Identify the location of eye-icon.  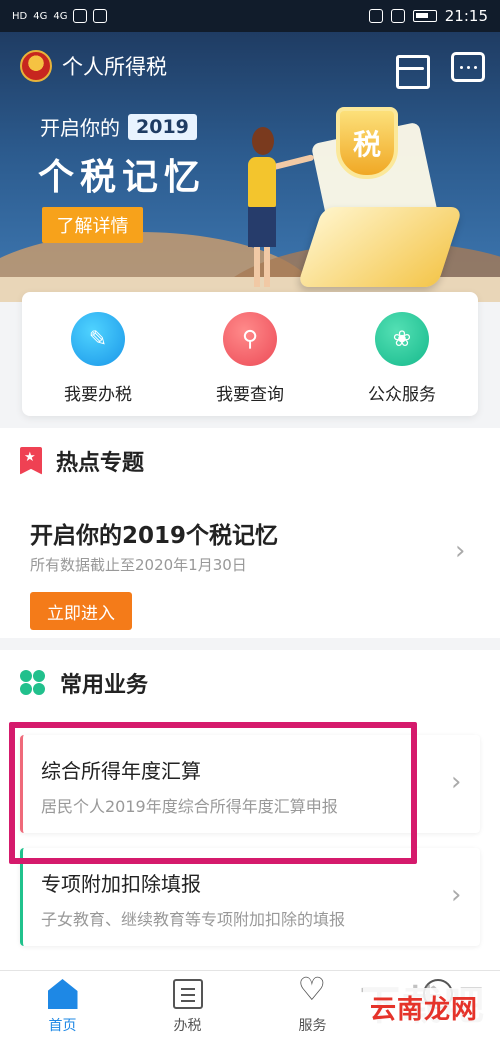
(375, 16).